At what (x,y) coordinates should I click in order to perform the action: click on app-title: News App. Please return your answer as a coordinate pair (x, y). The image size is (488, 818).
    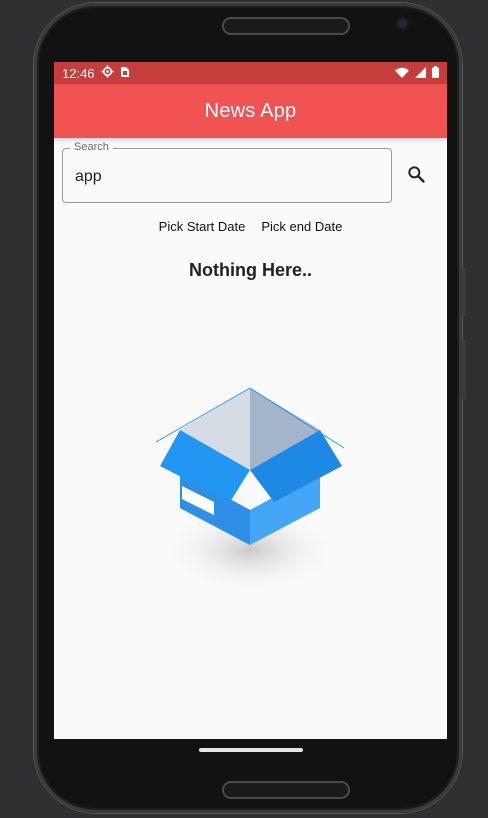
    Looking at the image, I should click on (250, 110).